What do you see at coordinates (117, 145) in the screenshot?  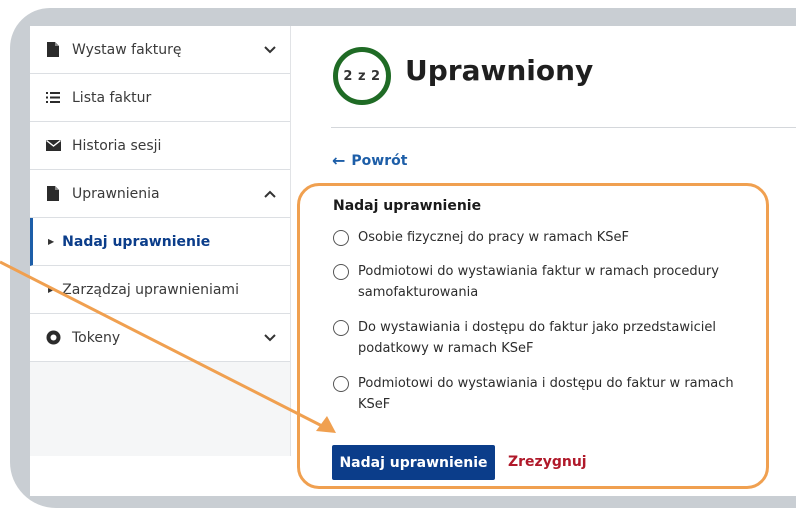 I see `sidebar-item-label: Historia sesji` at bounding box center [117, 145].